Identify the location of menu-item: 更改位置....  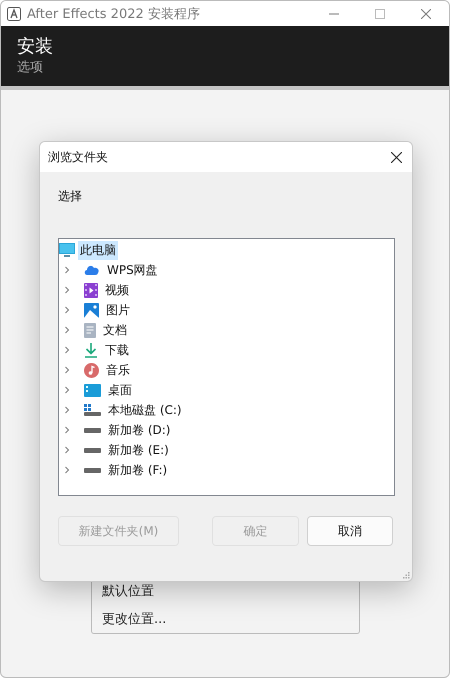
(230, 620).